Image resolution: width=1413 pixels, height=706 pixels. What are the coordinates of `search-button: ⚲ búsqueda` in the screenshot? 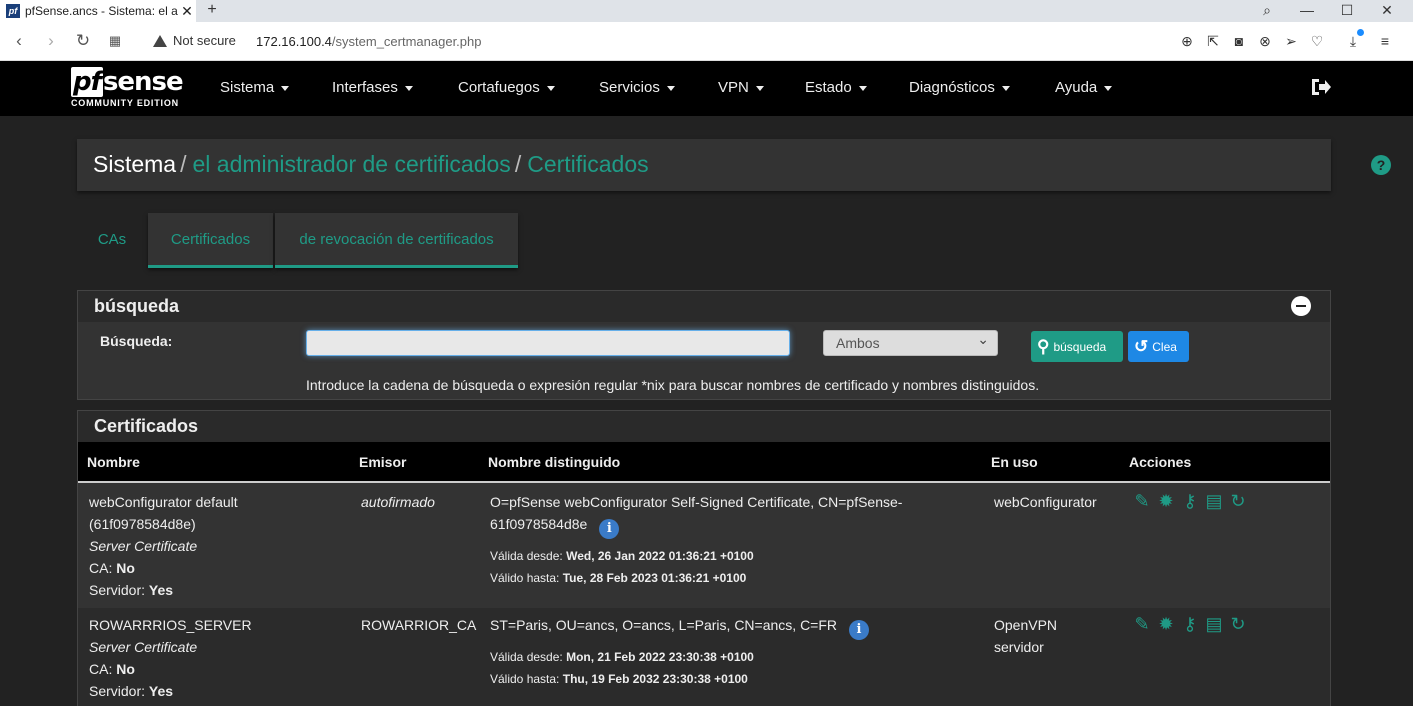 It's located at (1077, 346).